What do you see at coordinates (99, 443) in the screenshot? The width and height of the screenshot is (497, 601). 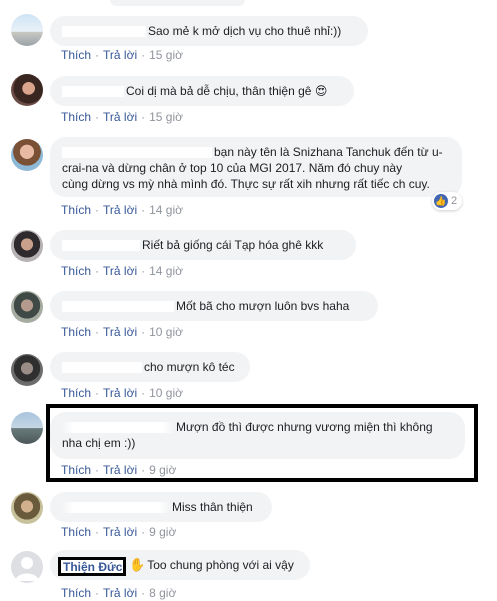 I see `comment-text-line-2: nha chị em :))` at bounding box center [99, 443].